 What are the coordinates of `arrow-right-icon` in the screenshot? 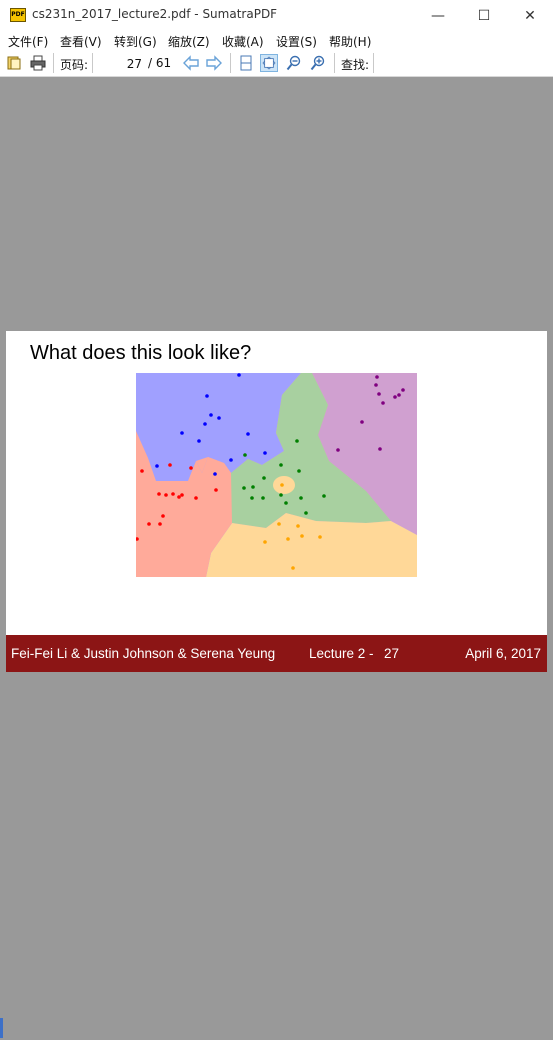 It's located at (214, 63).